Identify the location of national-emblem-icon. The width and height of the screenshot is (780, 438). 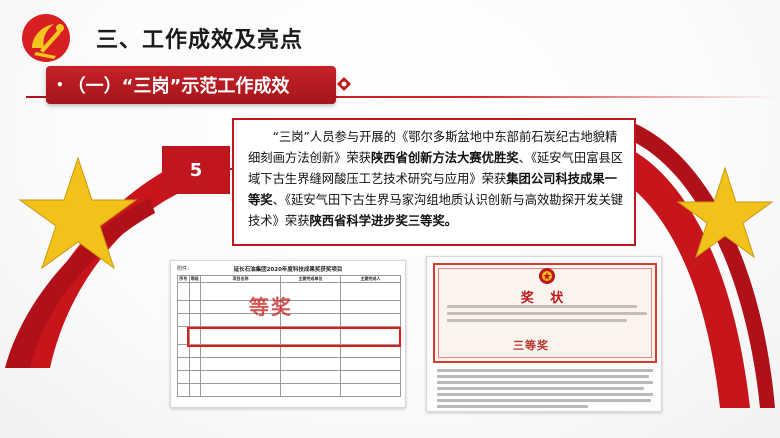
(547, 276).